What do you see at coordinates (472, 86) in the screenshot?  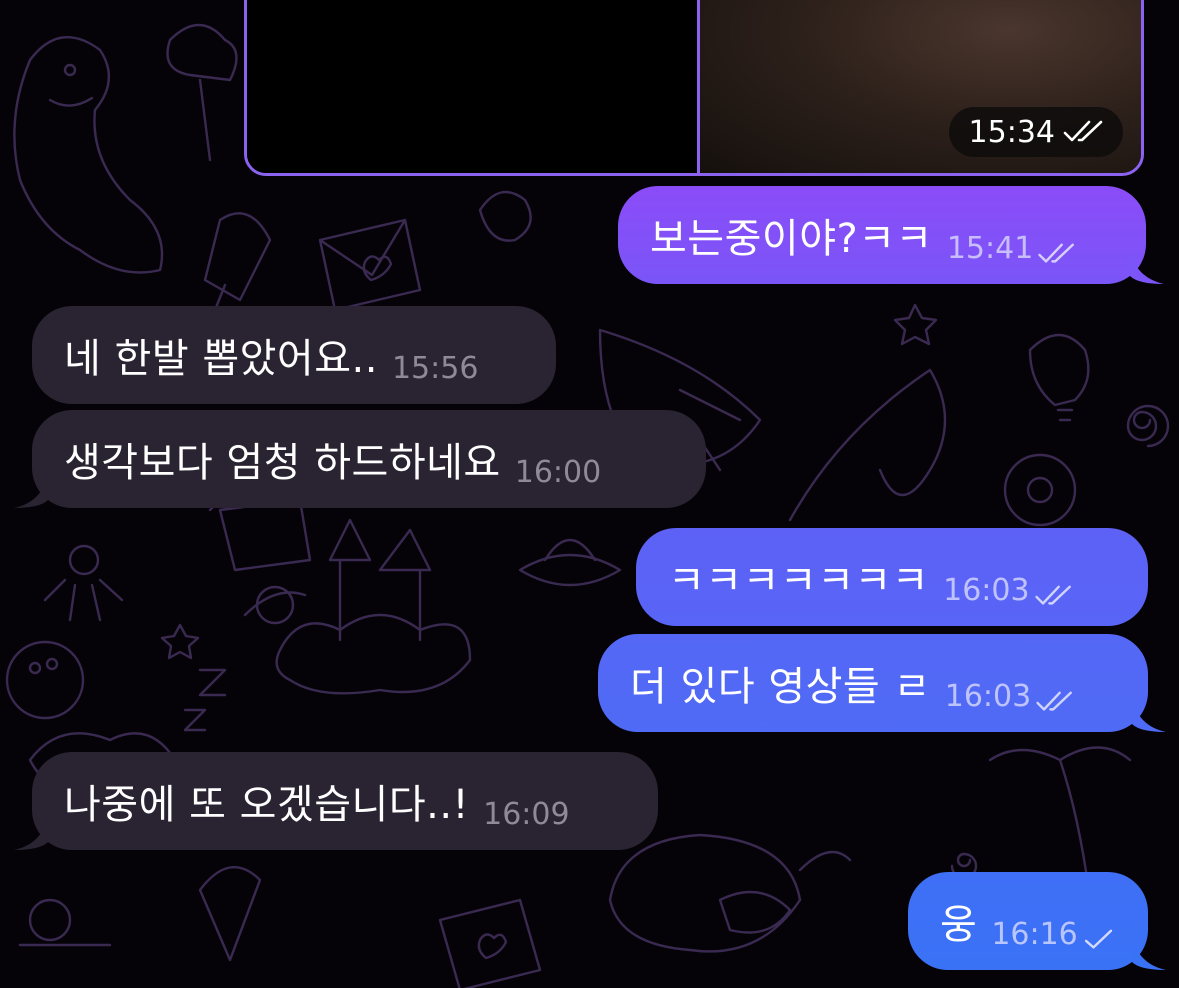 I see `media-thumbnail-left` at bounding box center [472, 86].